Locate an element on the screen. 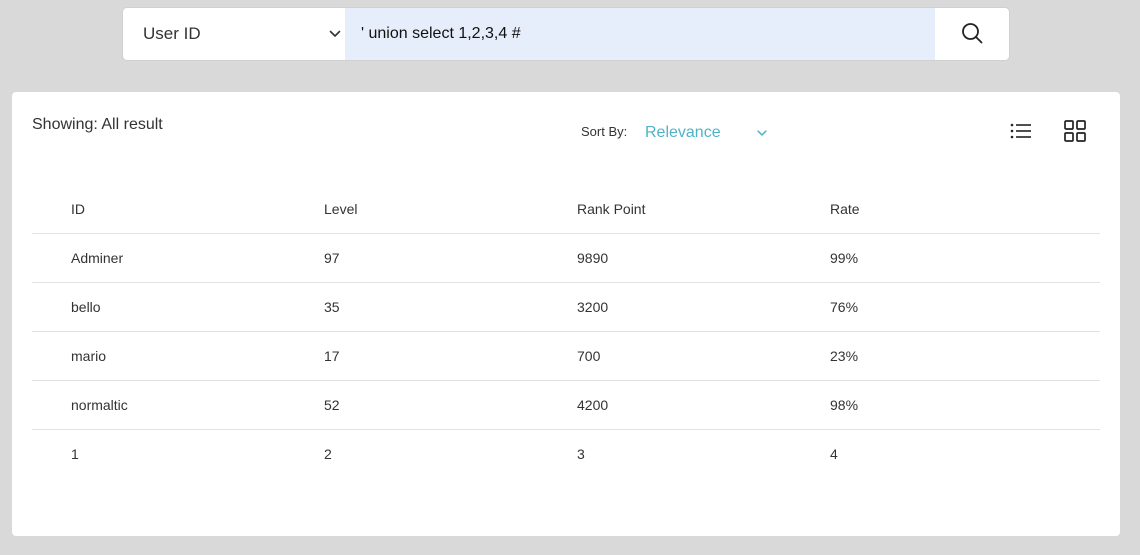 Image resolution: width=1140 pixels, height=555 pixels. sort-value: Relevance is located at coordinates (683, 132).